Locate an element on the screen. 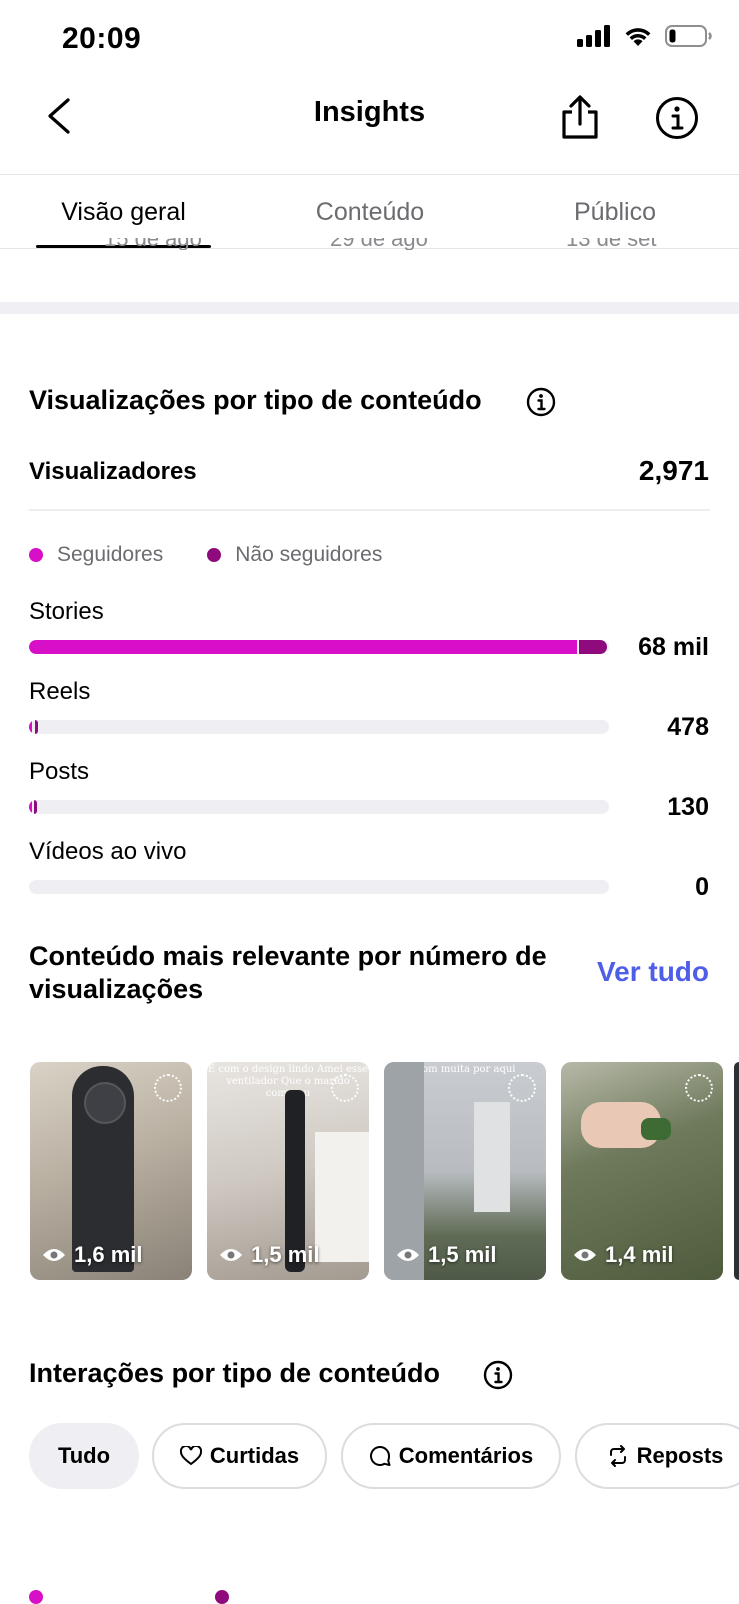 The width and height of the screenshot is (739, 1604). heart-icon is located at coordinates (190, 1456).